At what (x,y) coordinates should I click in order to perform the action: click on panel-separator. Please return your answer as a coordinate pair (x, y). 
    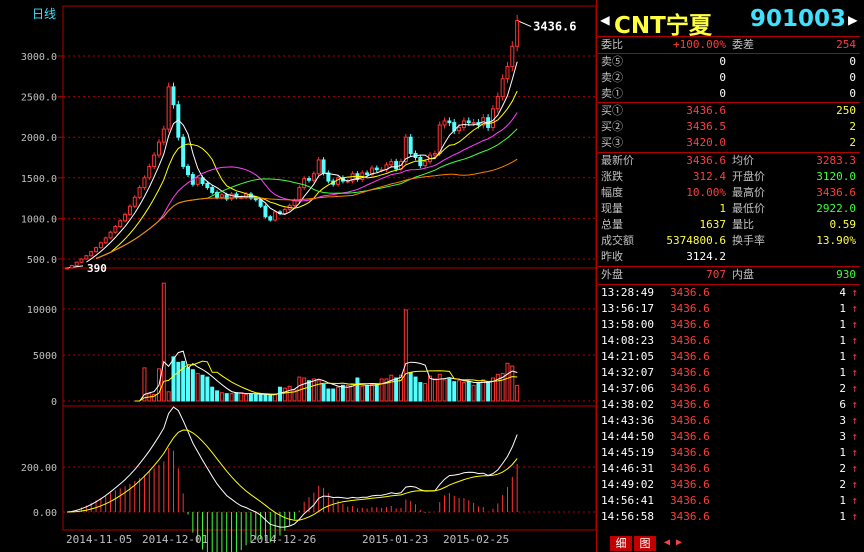
    Looking at the image, I should click on (596, 276).